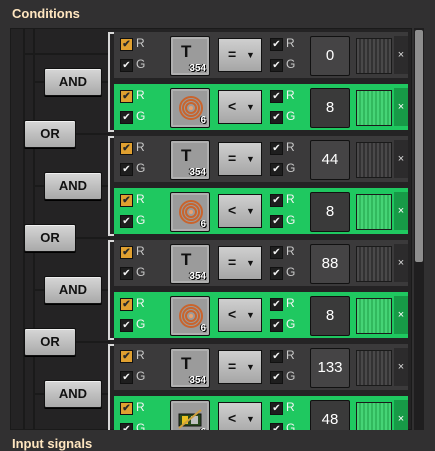 The image size is (435, 451). I want to click on and-button-4: AND, so click(73, 394).